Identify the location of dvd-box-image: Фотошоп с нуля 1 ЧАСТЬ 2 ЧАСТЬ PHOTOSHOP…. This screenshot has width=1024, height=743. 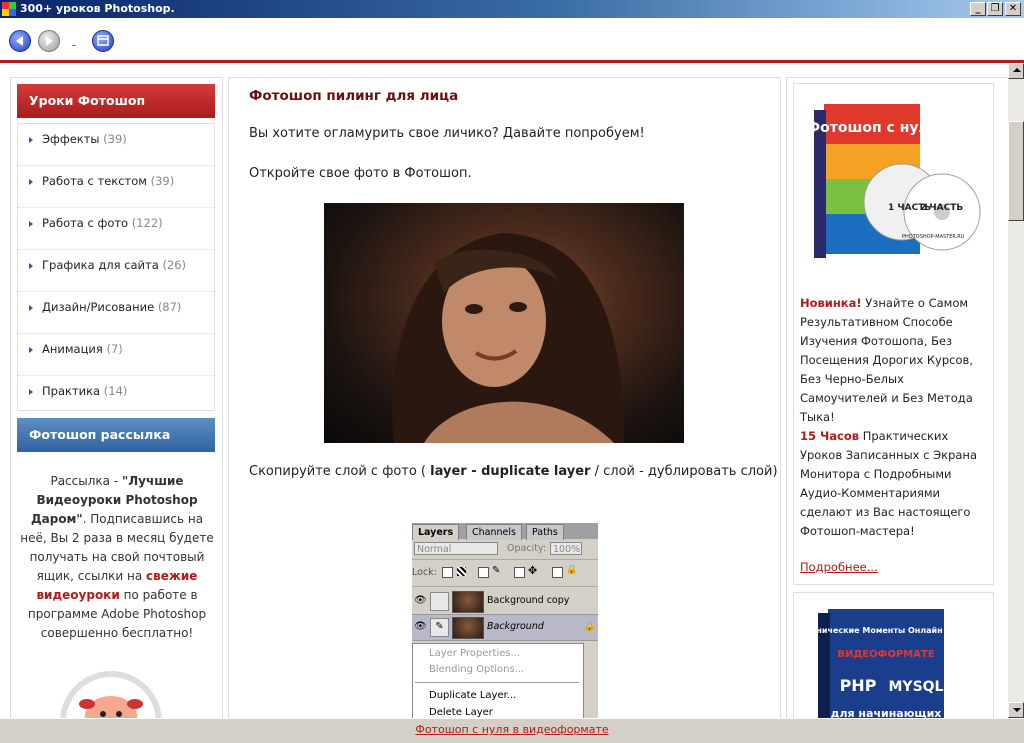
(892, 184).